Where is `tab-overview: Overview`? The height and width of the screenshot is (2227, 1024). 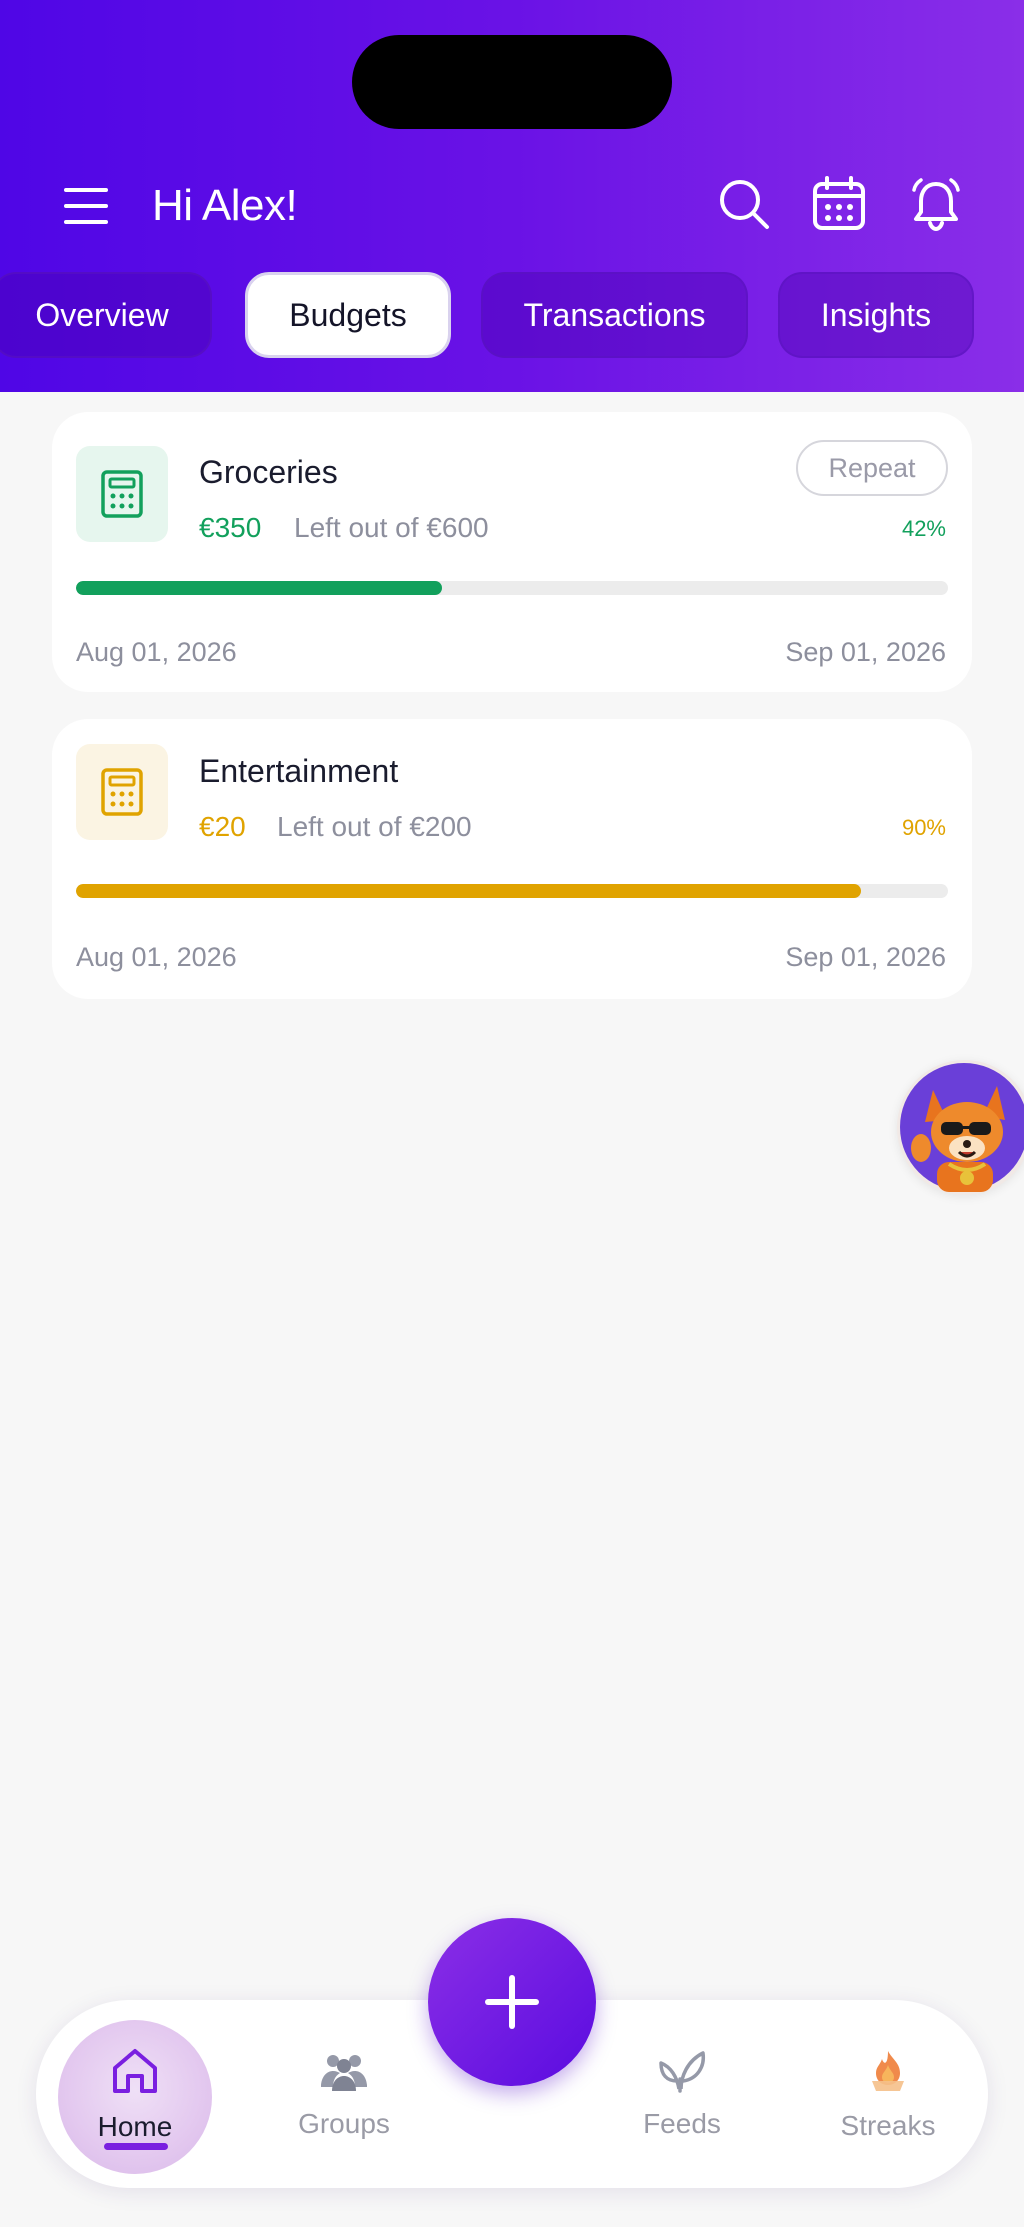 tab-overview: Overview is located at coordinates (106, 315).